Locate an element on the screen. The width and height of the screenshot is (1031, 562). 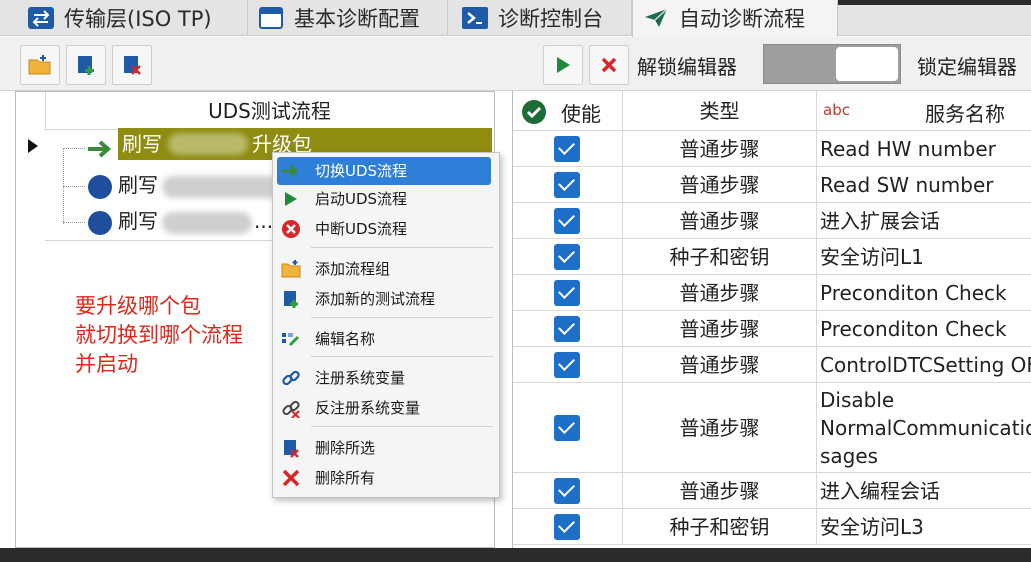
tab-label: 诊断控制台 is located at coordinates (550, 19).